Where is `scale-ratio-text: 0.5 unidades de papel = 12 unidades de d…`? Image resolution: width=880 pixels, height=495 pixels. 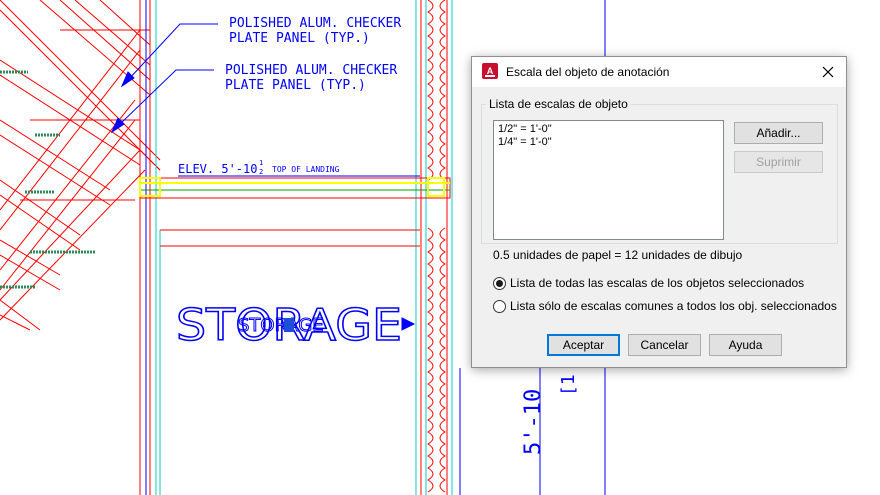 scale-ratio-text: 0.5 unidades de papel = 12 unidades de d… is located at coordinates (618, 255).